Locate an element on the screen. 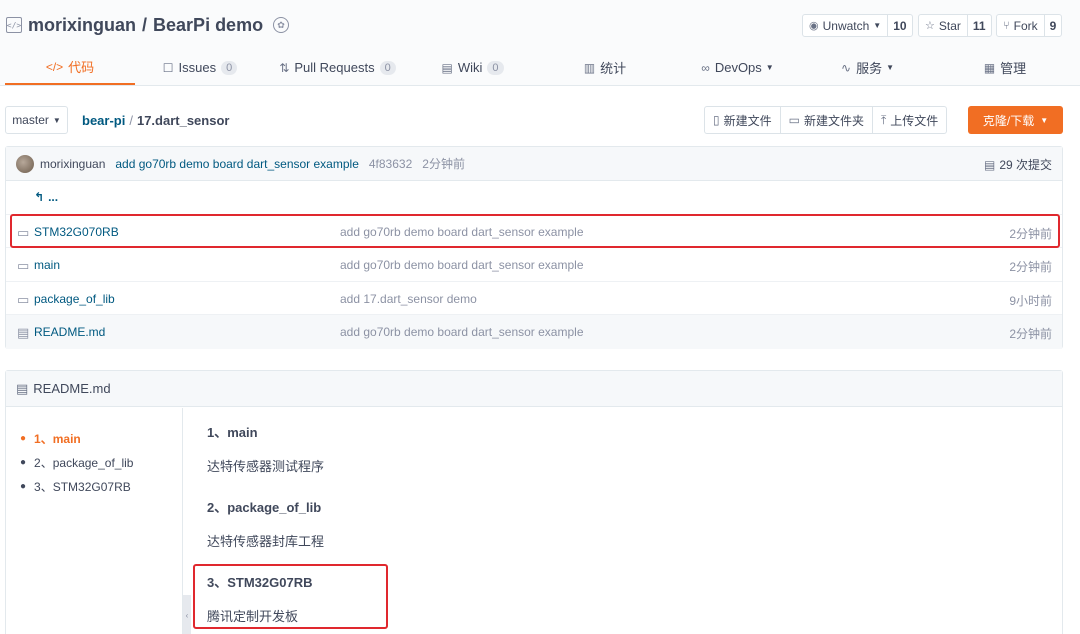  recommend-badge-icon: ✿ is located at coordinates (281, 25).